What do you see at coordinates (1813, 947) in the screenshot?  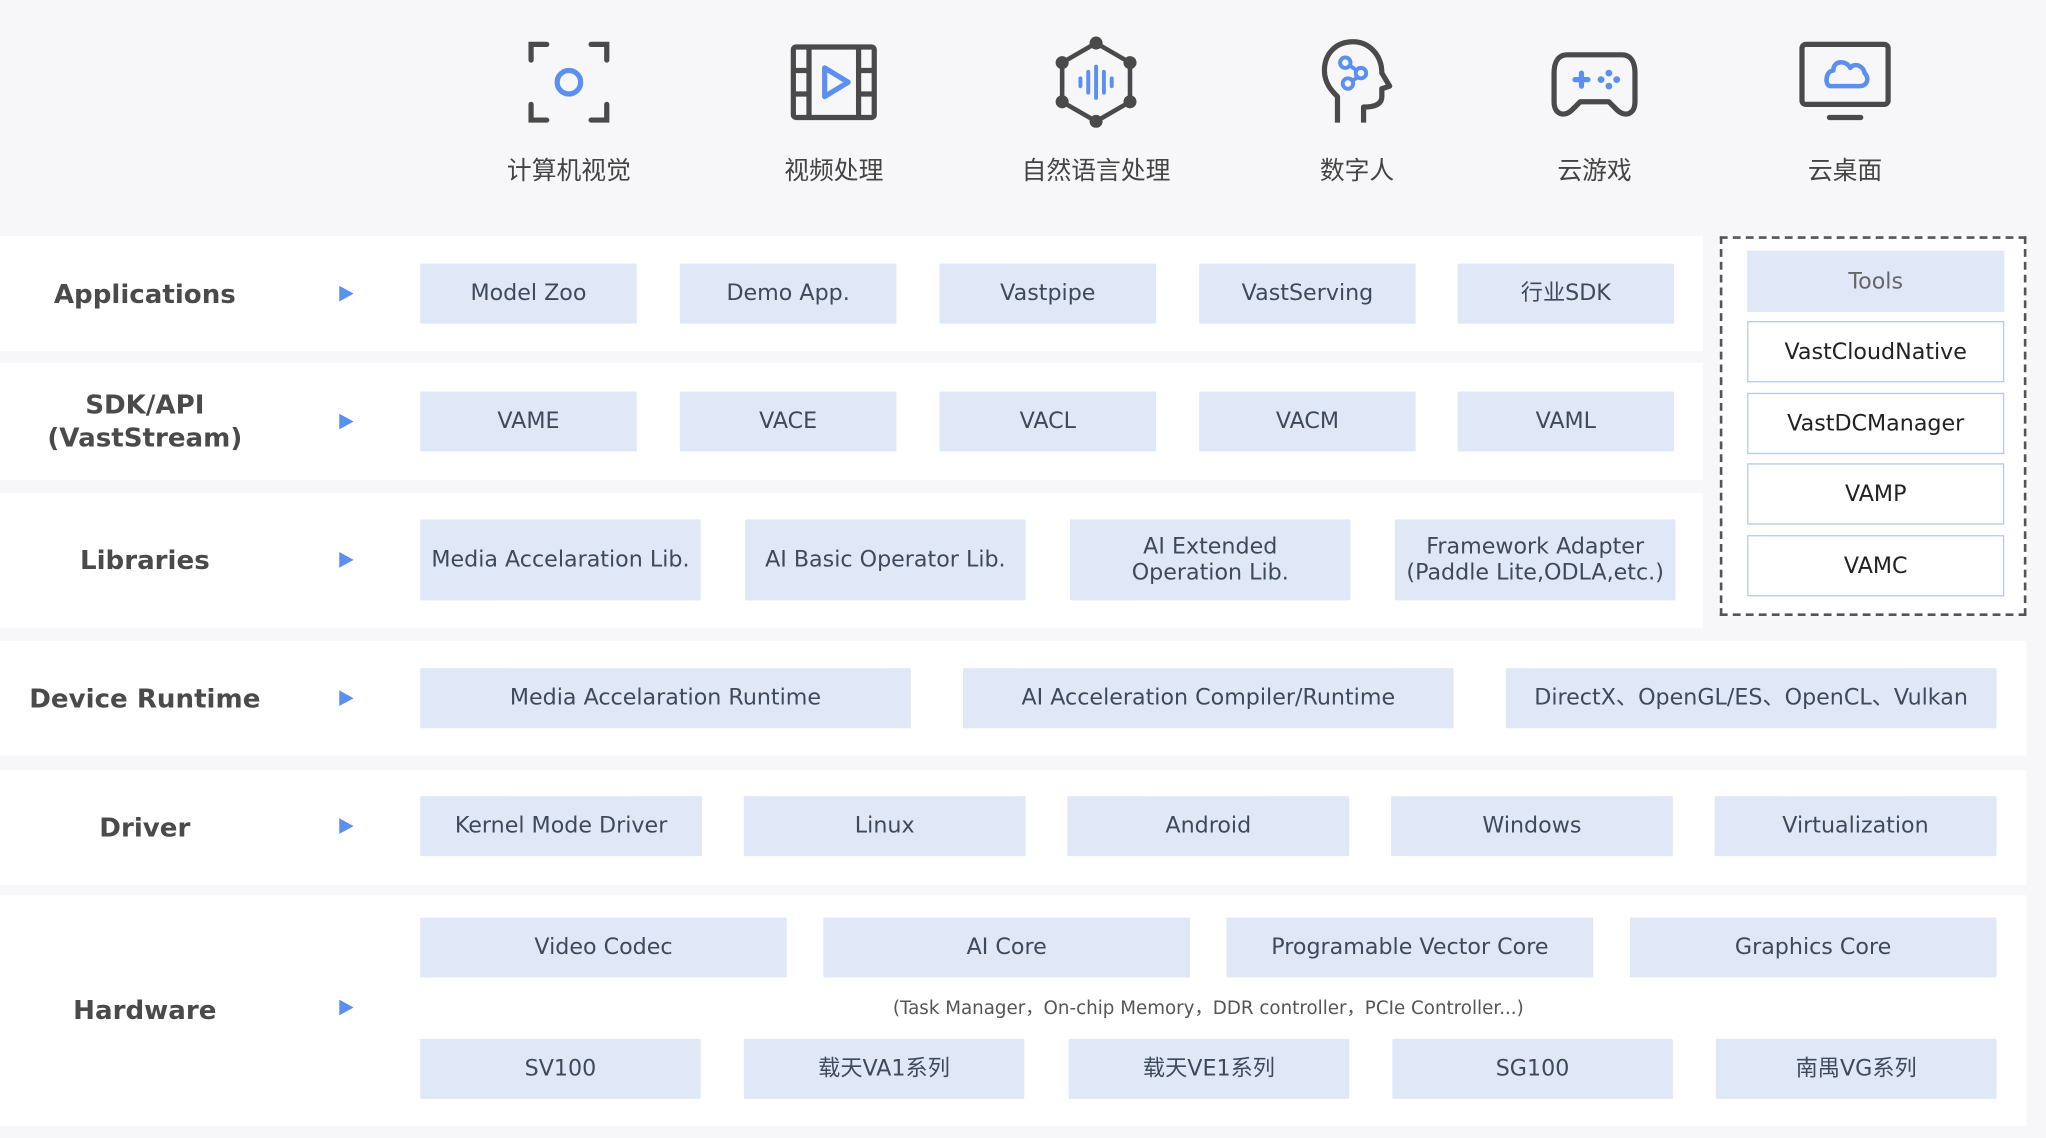 I see `hardware-core: Graphics Core` at bounding box center [1813, 947].